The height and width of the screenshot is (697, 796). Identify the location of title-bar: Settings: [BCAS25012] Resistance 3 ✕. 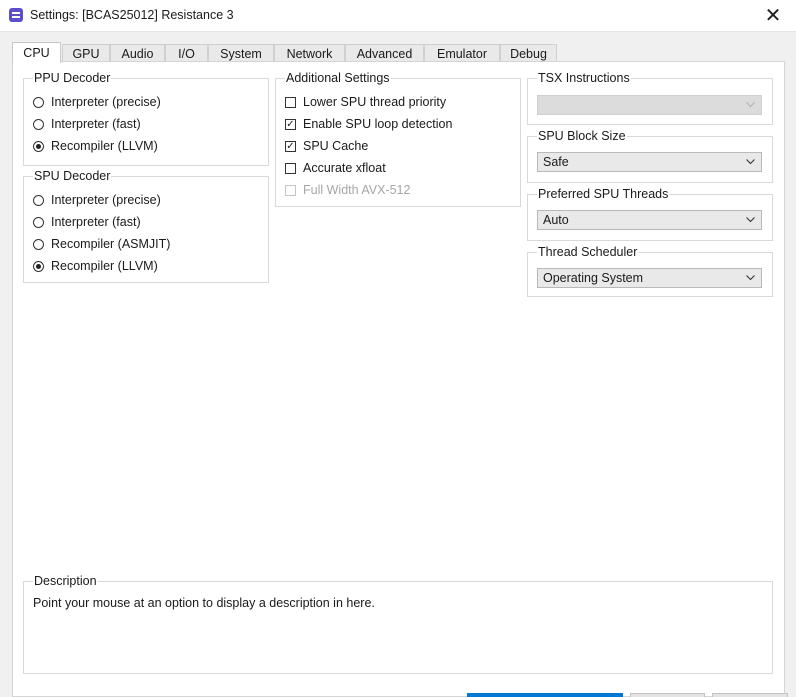
(398, 16).